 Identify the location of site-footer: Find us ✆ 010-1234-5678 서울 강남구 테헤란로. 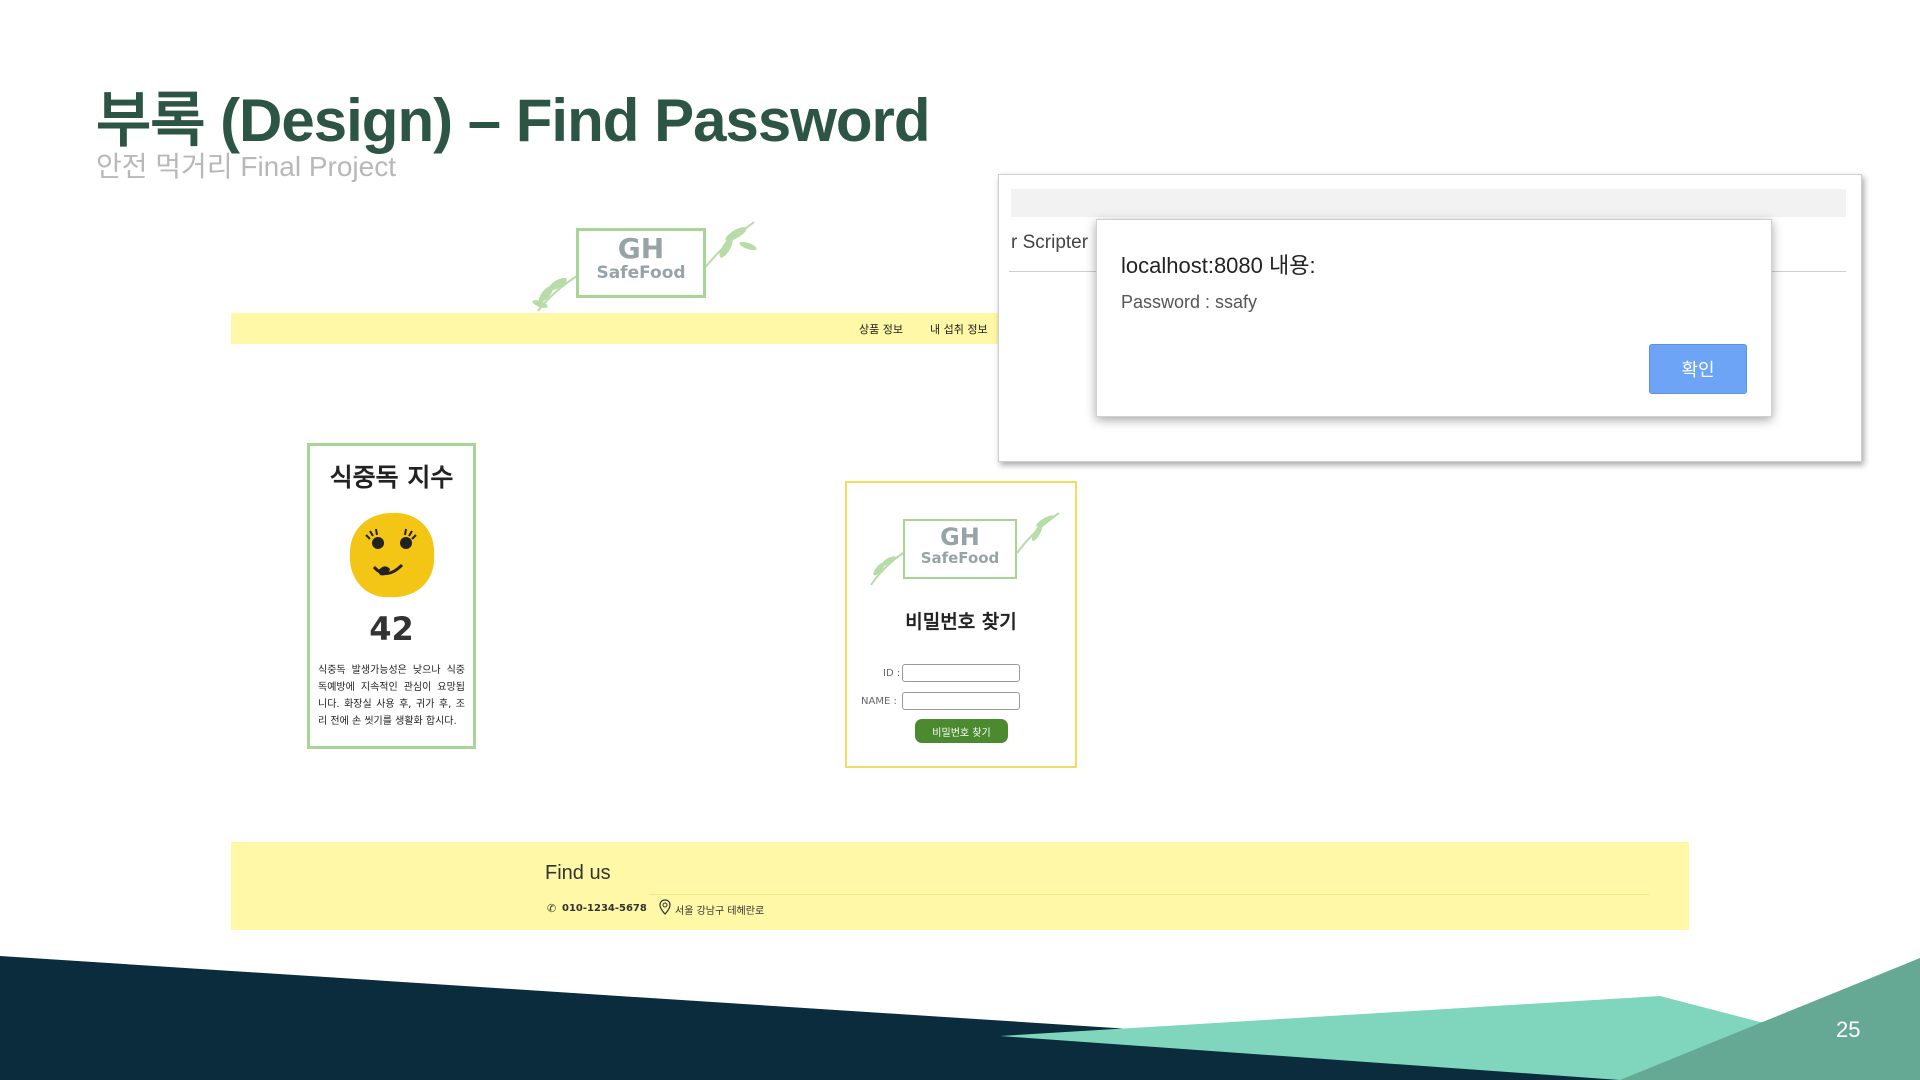
(960, 886).